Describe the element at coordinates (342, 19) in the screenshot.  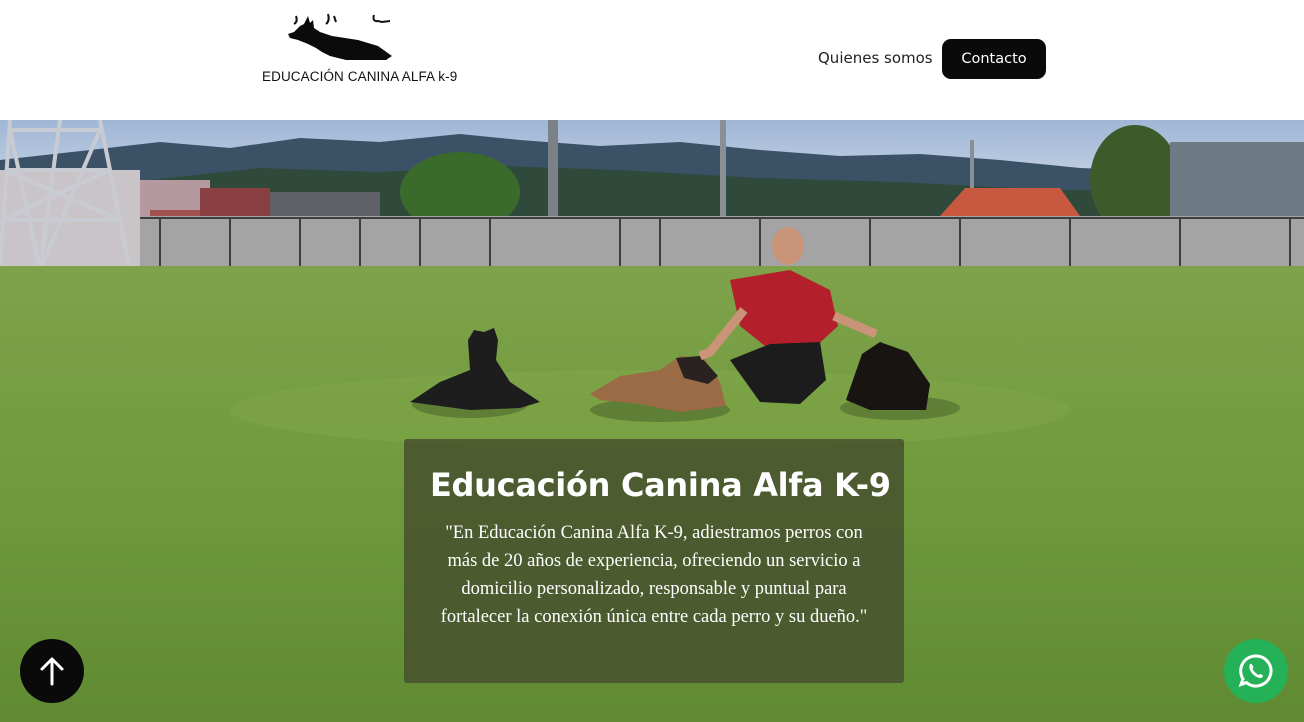
I see `logo-signature-mark` at that location.